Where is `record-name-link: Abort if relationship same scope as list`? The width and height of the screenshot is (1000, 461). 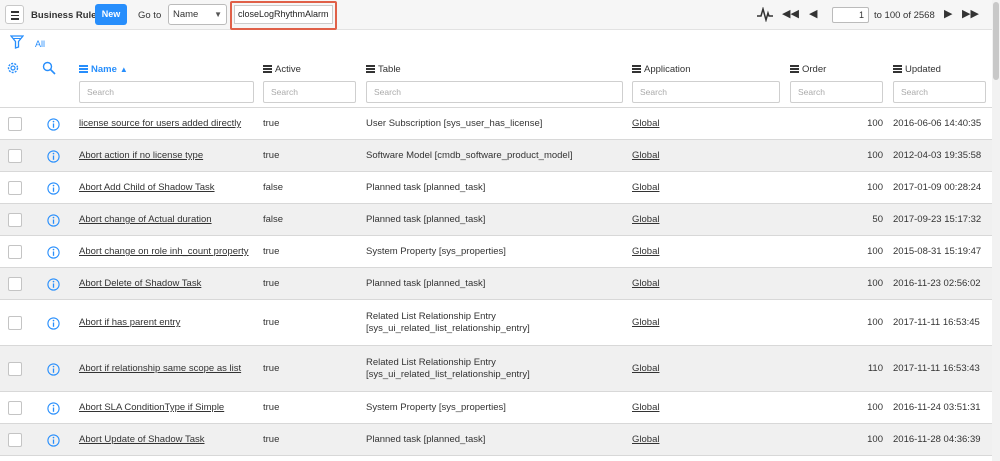
record-name-link: Abort if relationship same scope as list is located at coordinates (160, 368).